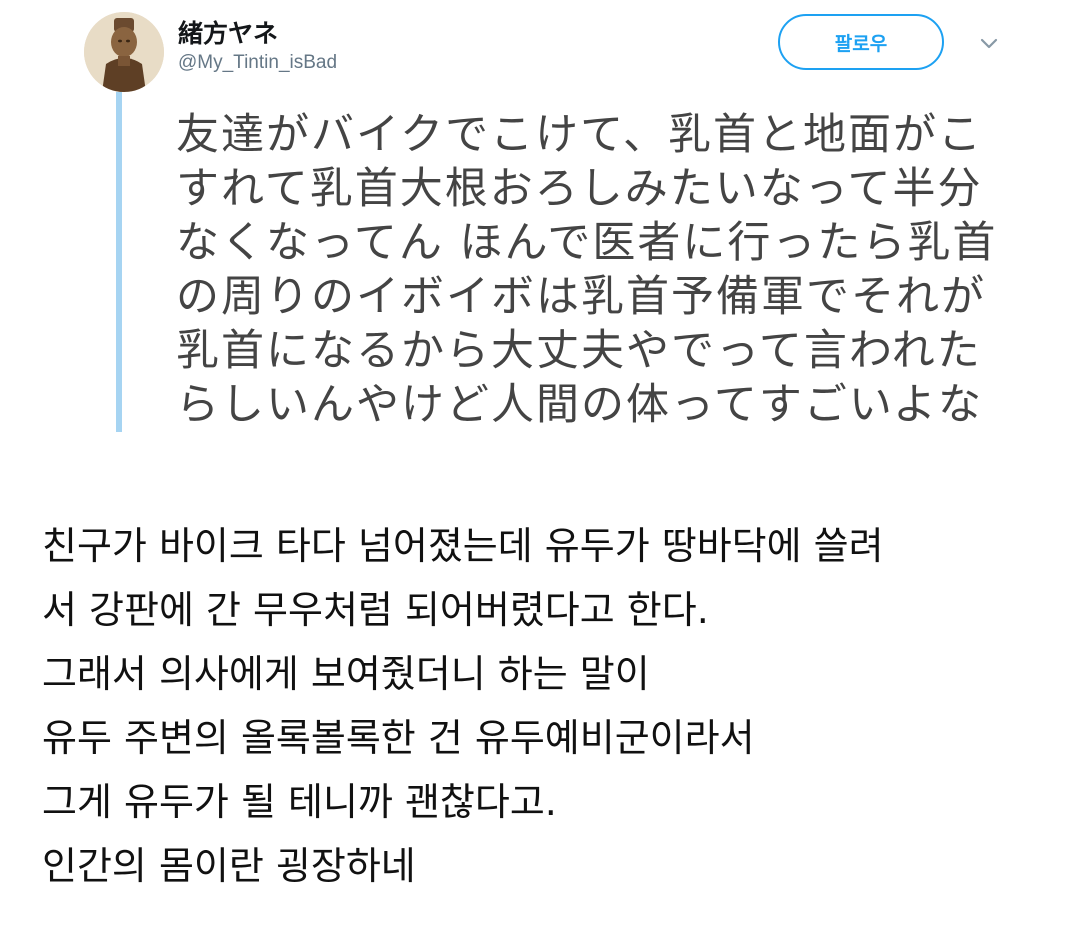 Image resolution: width=1080 pixels, height=937 pixels. What do you see at coordinates (579, 351) in the screenshot?
I see `tweet-text-line: 乳首になるから大丈夫やでって言われた` at bounding box center [579, 351].